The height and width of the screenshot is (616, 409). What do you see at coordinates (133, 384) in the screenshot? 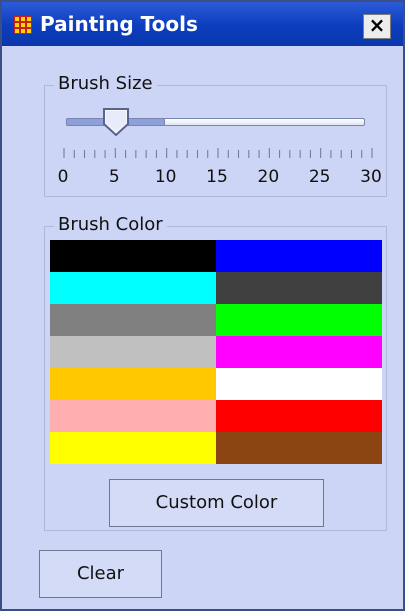
I see `color-swatch-orange` at bounding box center [133, 384].